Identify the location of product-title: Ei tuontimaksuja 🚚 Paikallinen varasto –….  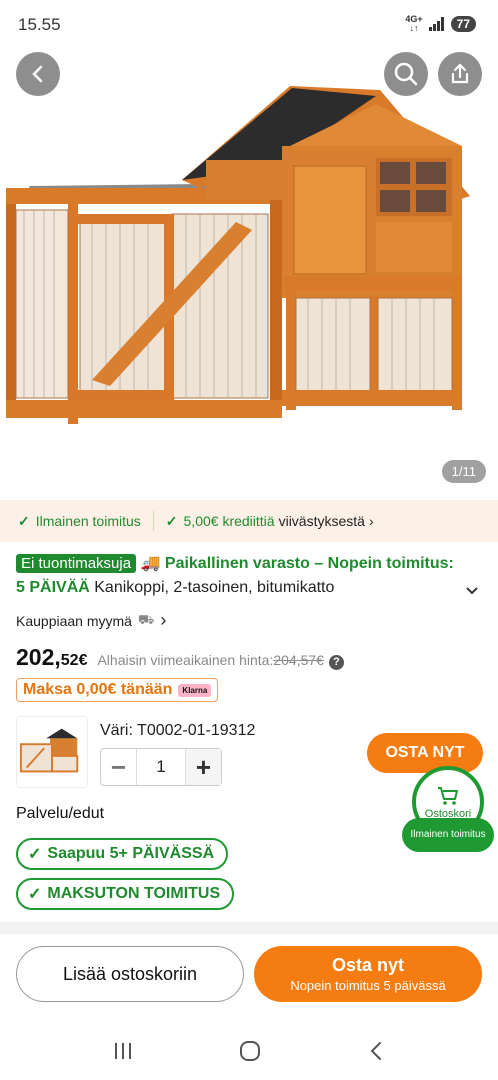
(241, 576).